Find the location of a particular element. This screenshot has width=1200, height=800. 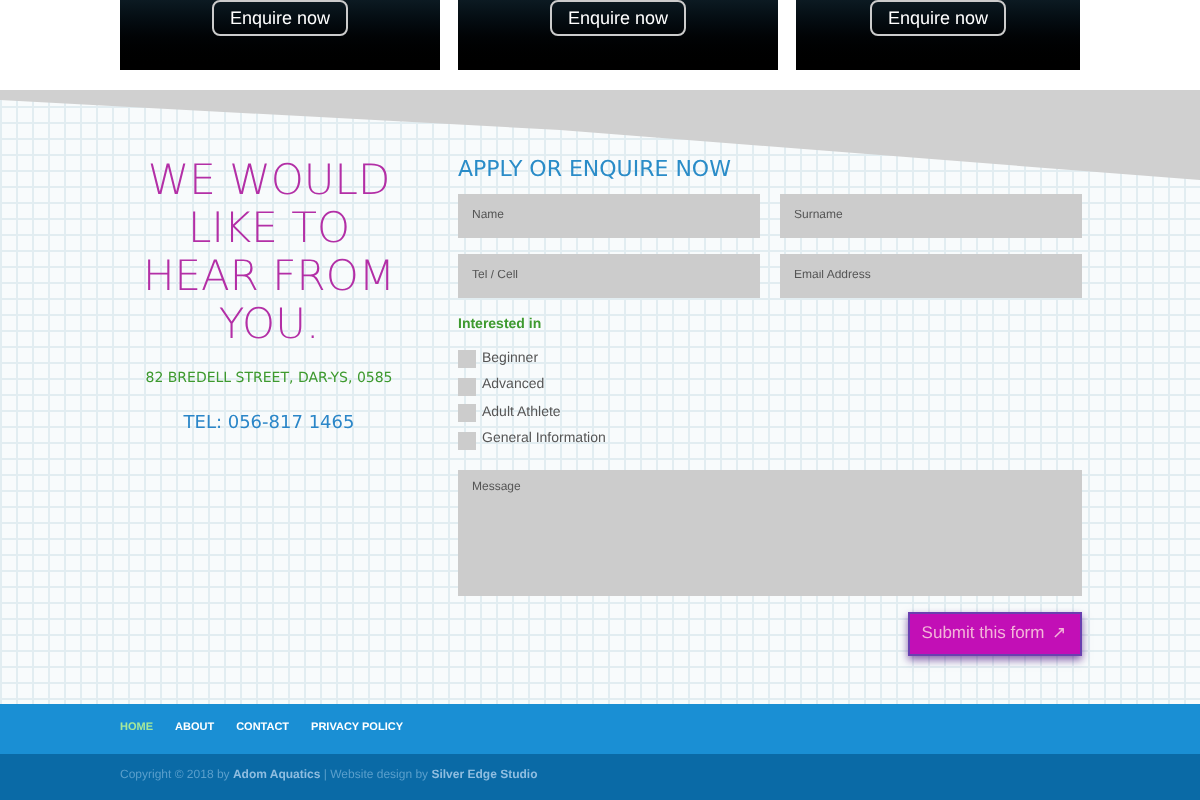

submit-button: Submit this form ↗ is located at coordinates (995, 633).